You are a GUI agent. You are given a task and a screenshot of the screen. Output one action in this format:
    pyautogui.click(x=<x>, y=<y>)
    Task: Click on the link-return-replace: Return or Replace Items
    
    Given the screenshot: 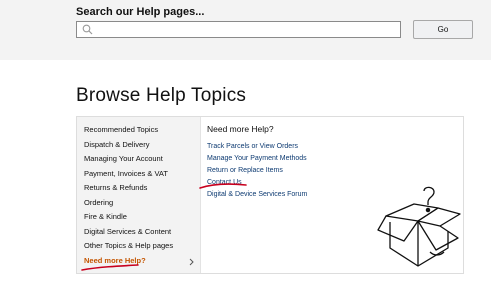 What is the action you would take?
    pyautogui.click(x=245, y=170)
    